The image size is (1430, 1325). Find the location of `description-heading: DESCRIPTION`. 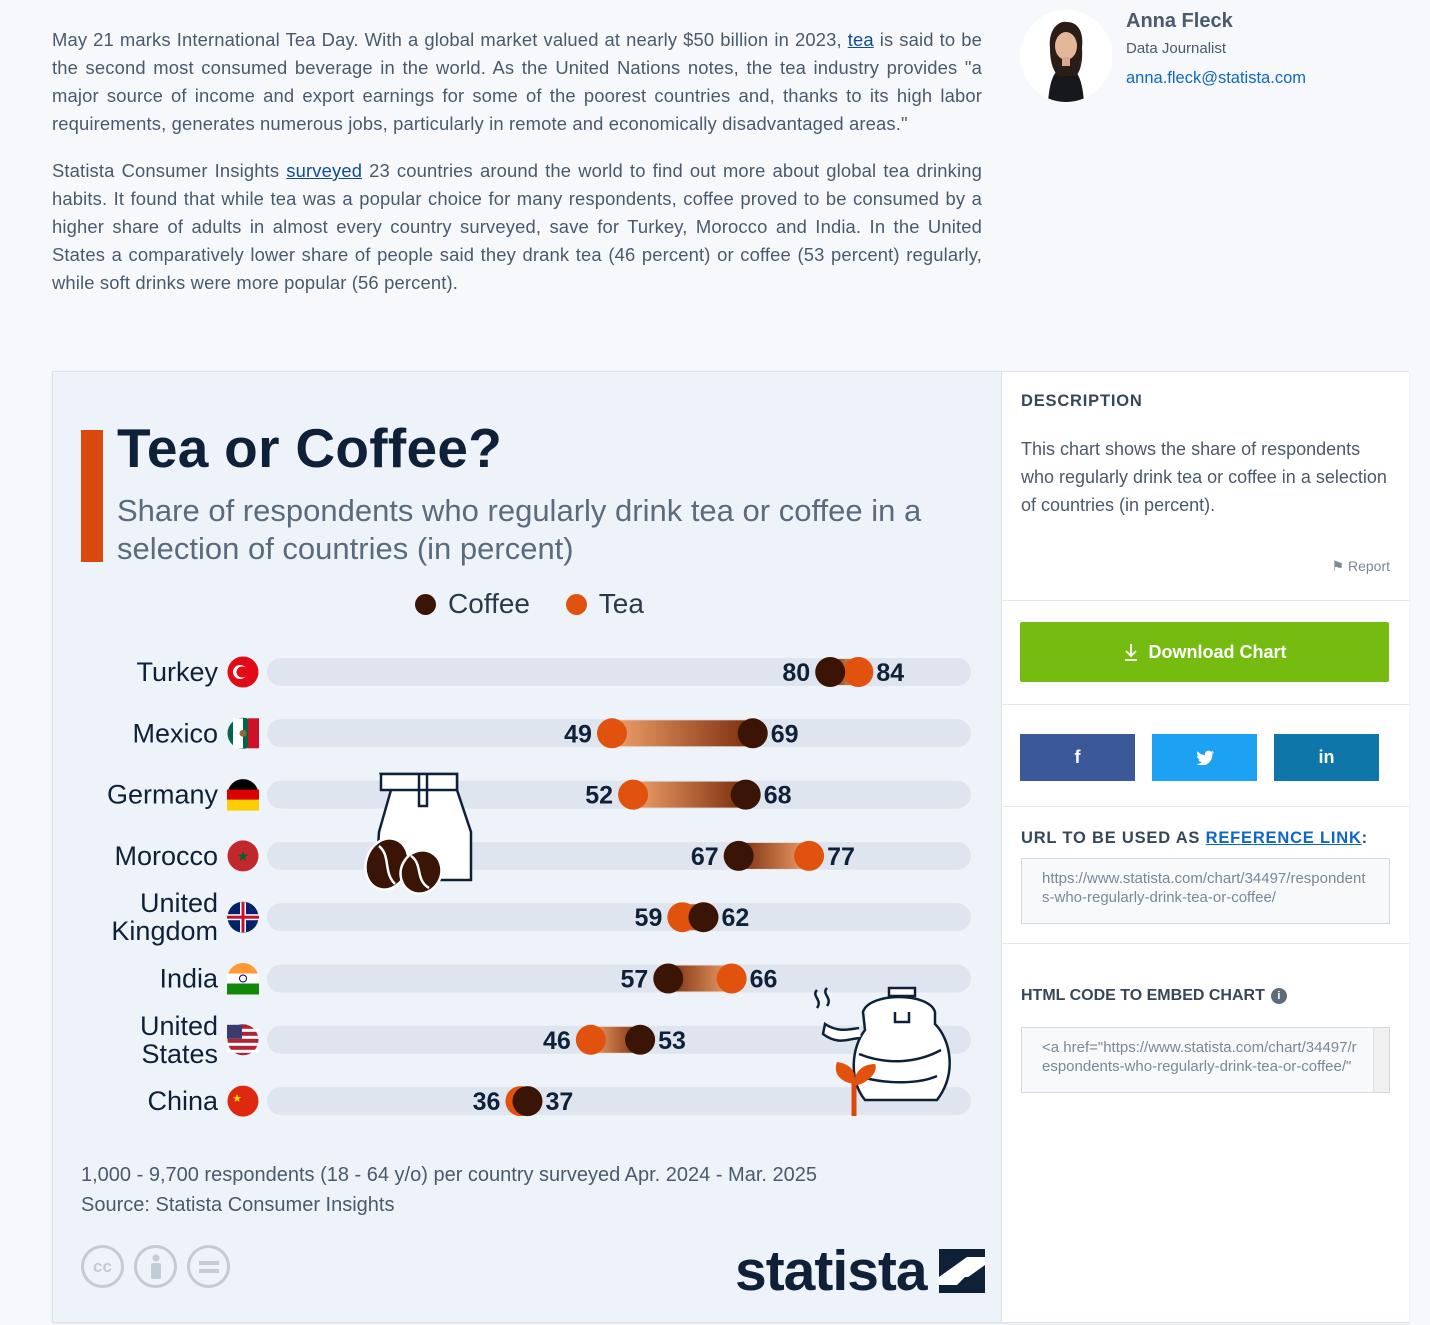

description-heading: DESCRIPTION is located at coordinates (1082, 401).